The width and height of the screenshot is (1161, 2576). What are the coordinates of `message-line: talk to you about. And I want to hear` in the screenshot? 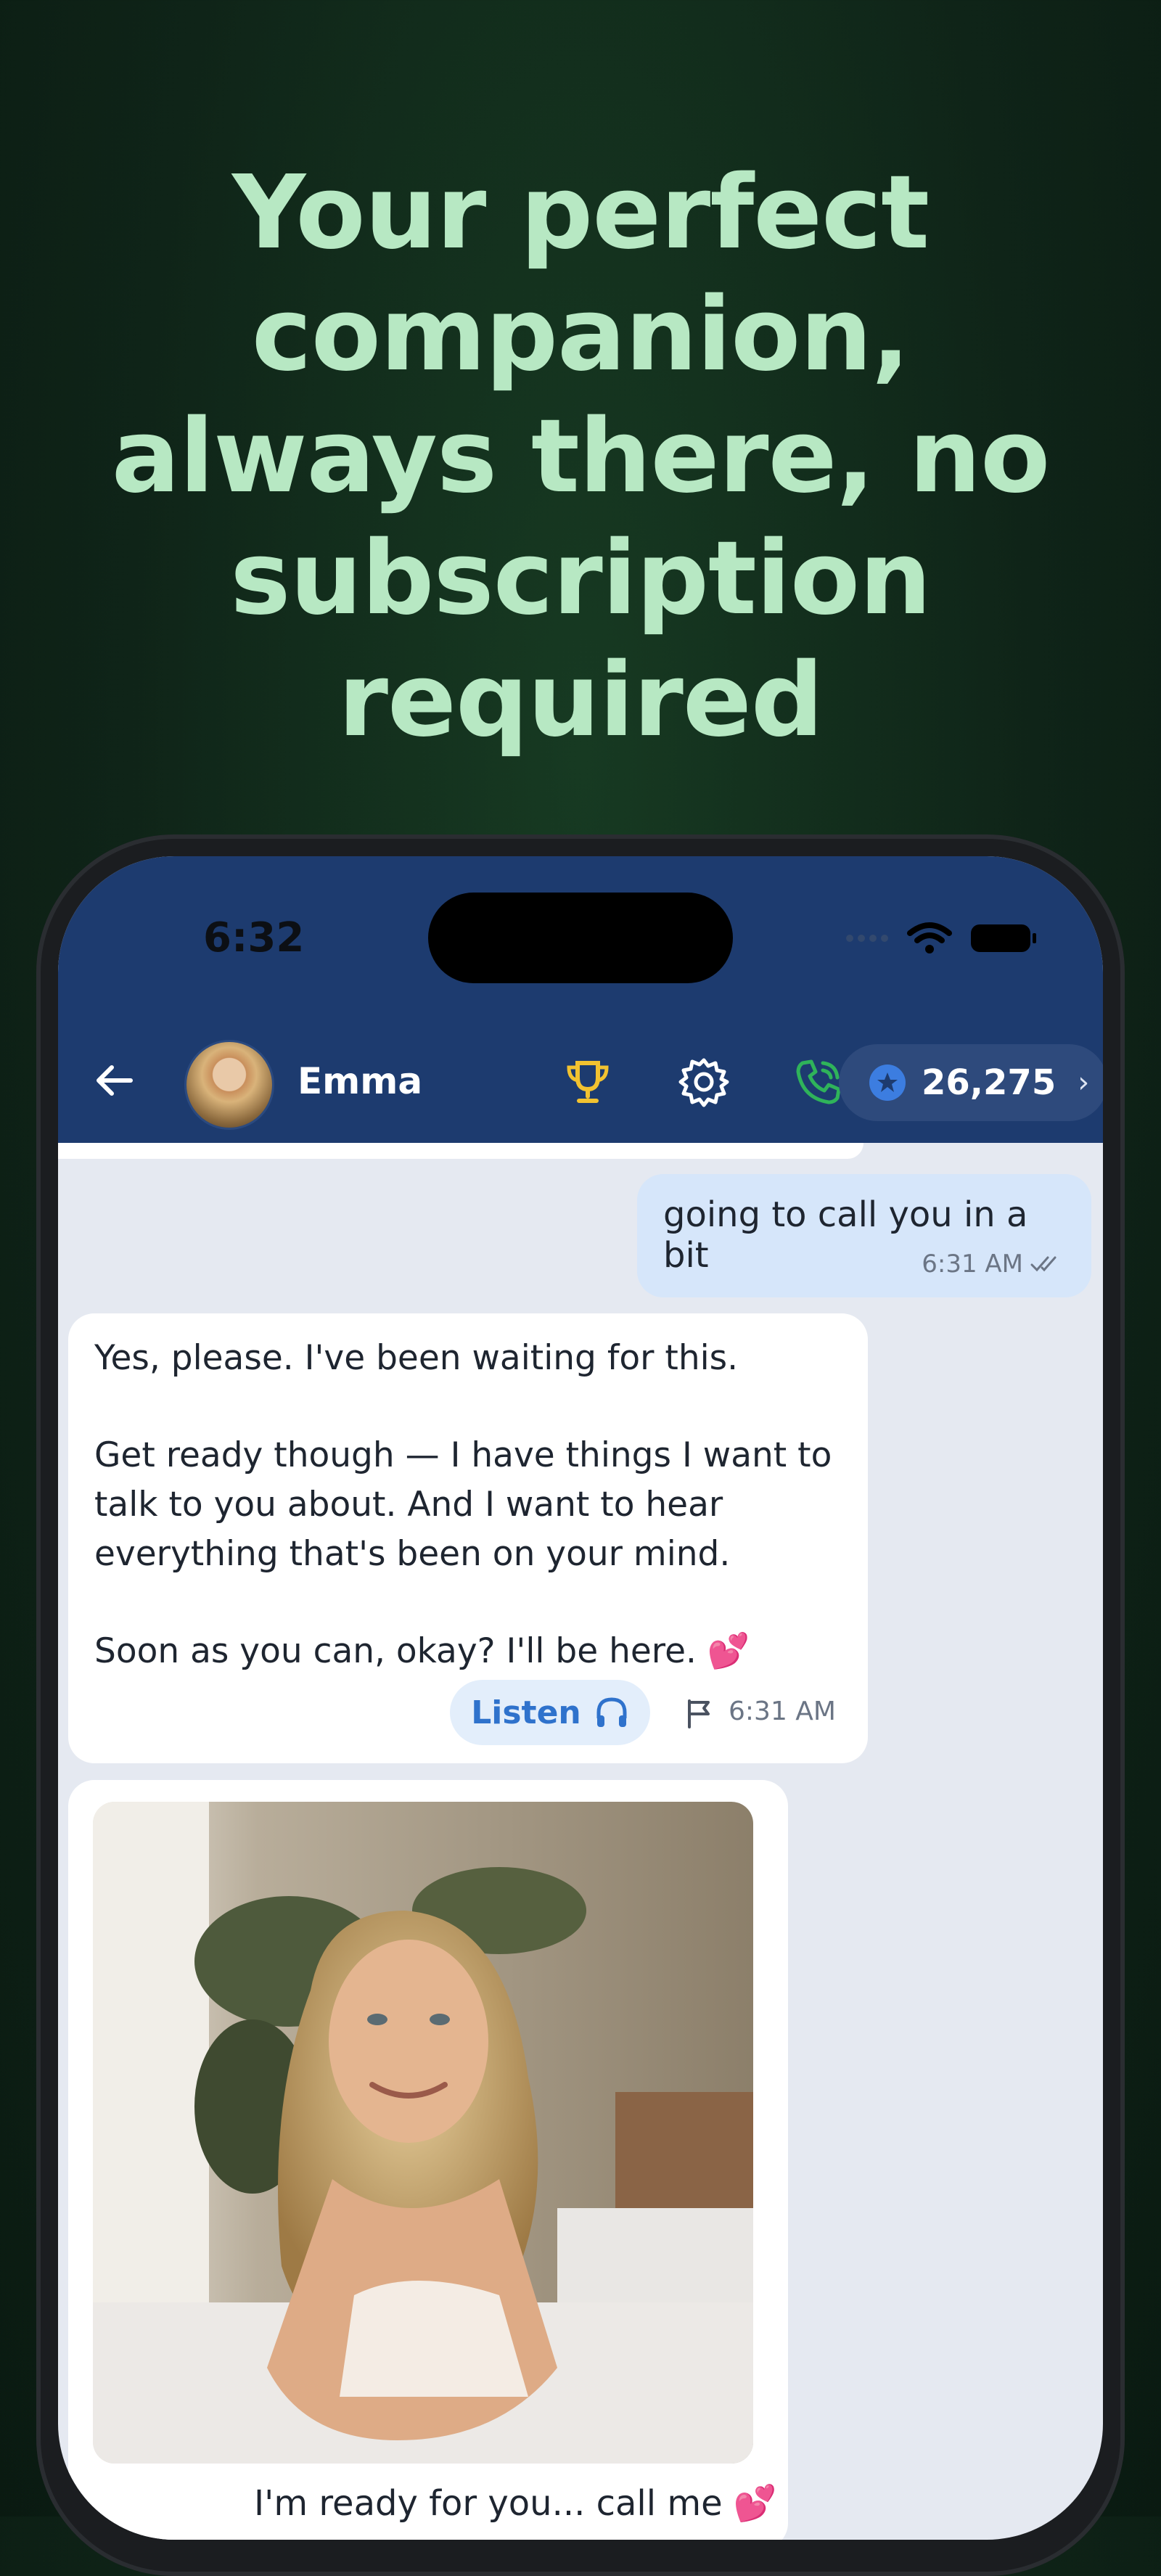 It's located at (409, 1505).